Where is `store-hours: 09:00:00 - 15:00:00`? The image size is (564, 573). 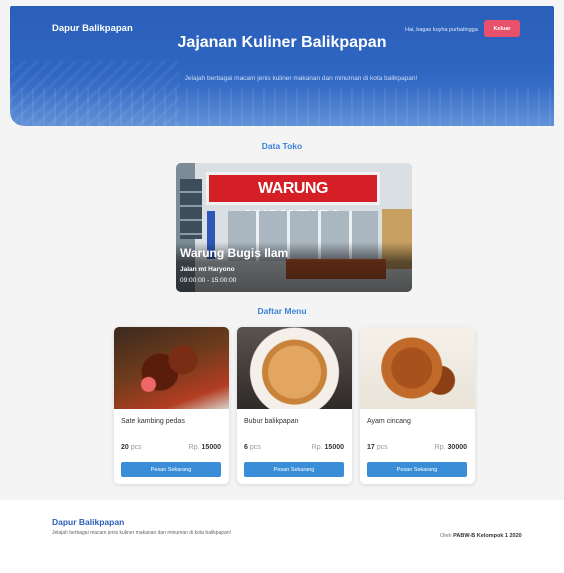
store-hours: 09:00:00 - 15:00:00 is located at coordinates (208, 280).